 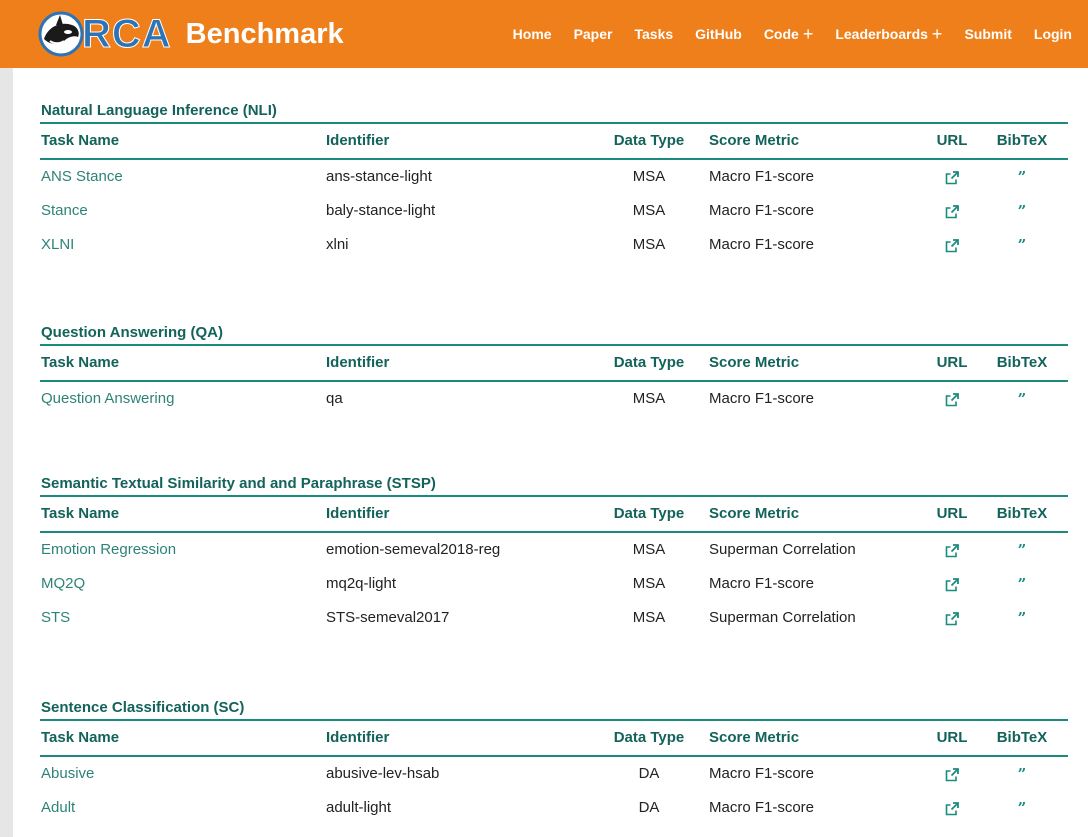 I want to click on section-title: Natural Language Inference (NLI), so click(x=554, y=112).